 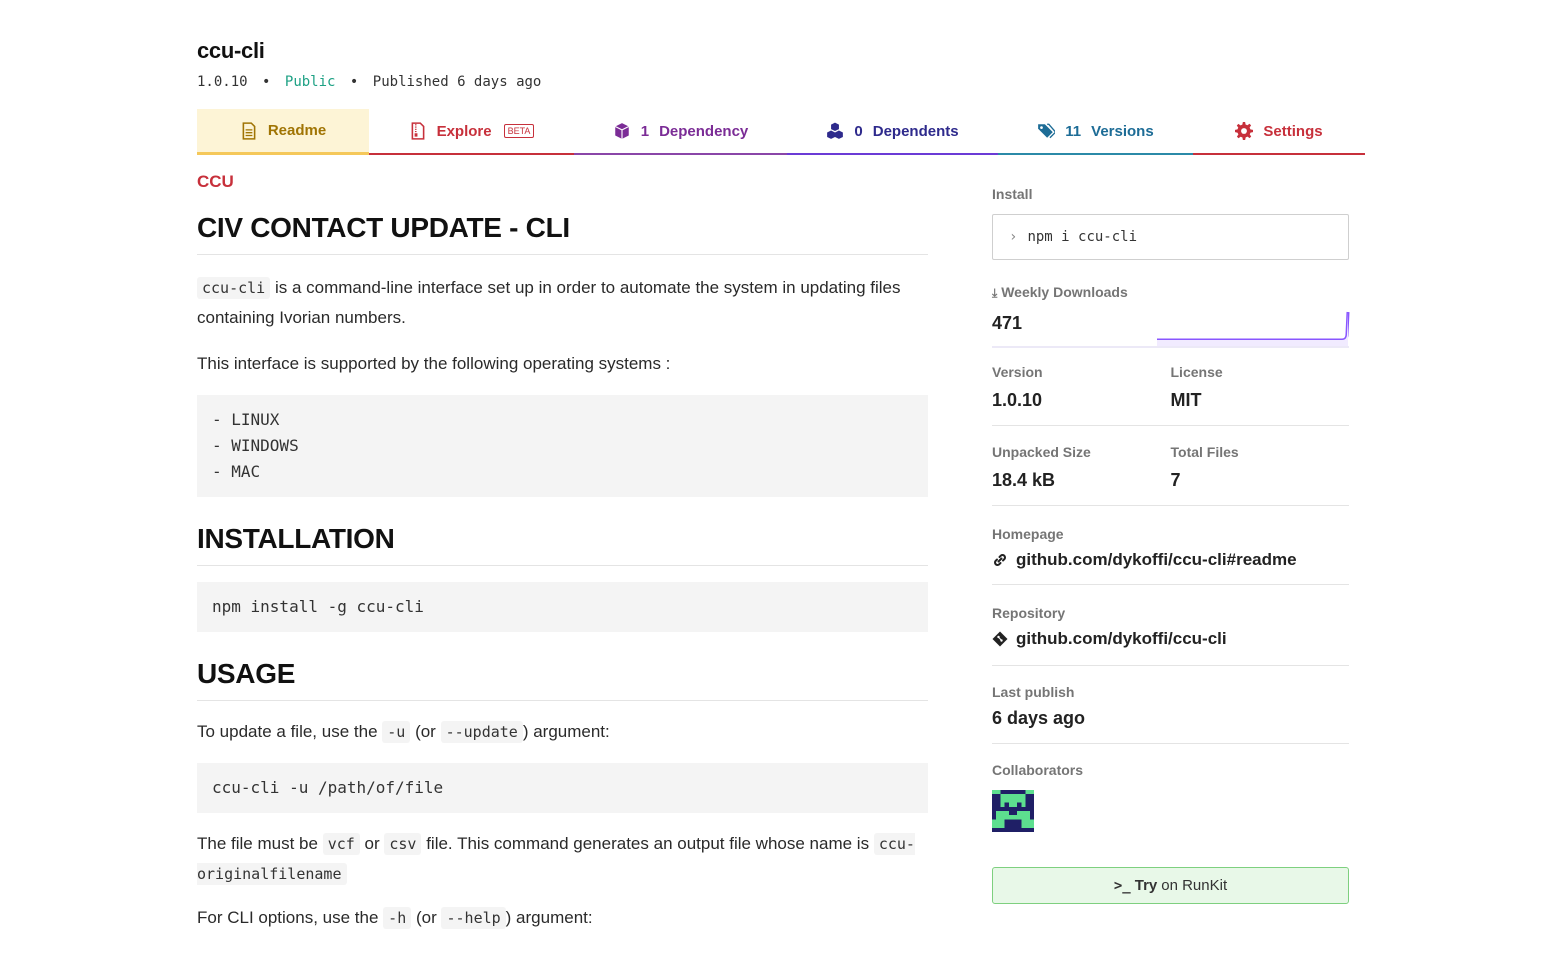 I want to click on repository-link: github.com/dykoffi/ccu-cli, so click(x=1170, y=639).